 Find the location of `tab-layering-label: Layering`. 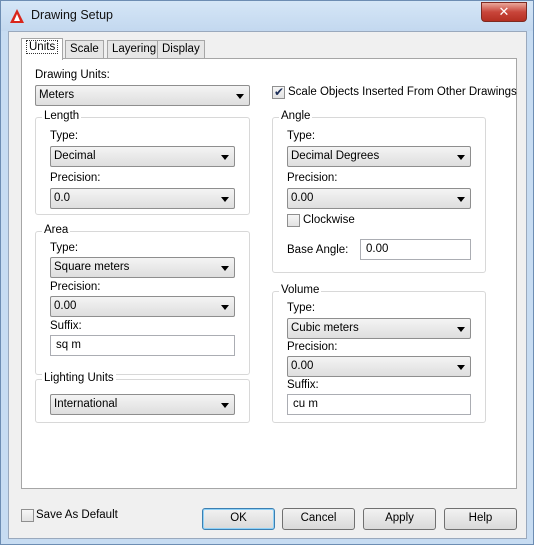

tab-layering-label: Layering is located at coordinates (134, 49).